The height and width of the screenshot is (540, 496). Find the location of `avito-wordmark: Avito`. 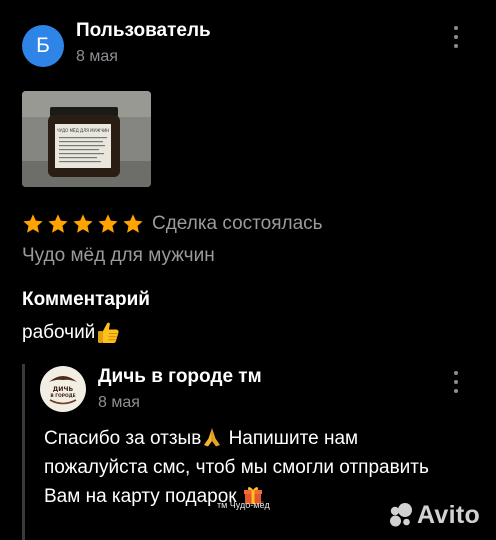

avito-wordmark: Avito is located at coordinates (449, 514).